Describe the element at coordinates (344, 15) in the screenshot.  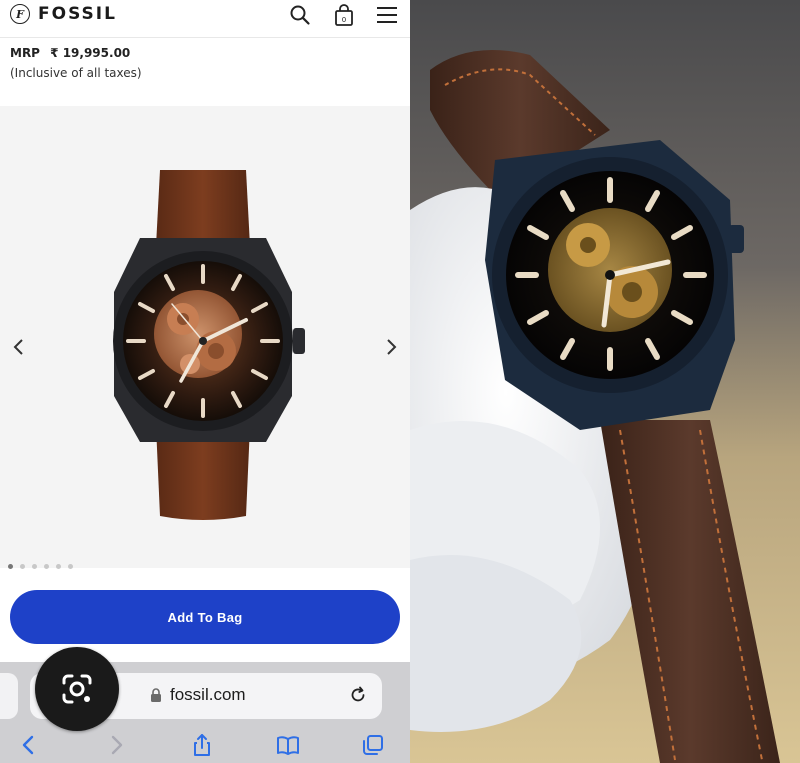
I see `bag-icon: 0` at that location.